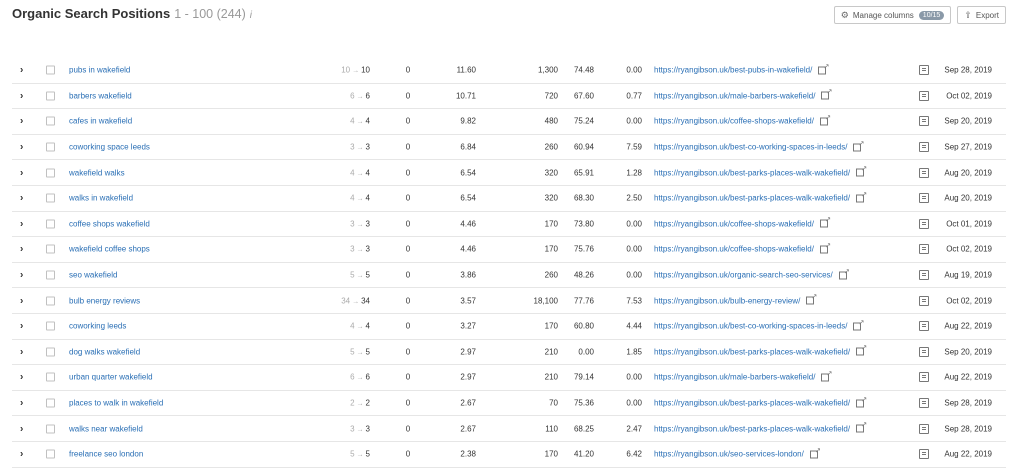 The height and width of the screenshot is (468, 1024). Describe the element at coordinates (104, 351) in the screenshot. I see `keyword-link: dog walks wakefield` at that location.